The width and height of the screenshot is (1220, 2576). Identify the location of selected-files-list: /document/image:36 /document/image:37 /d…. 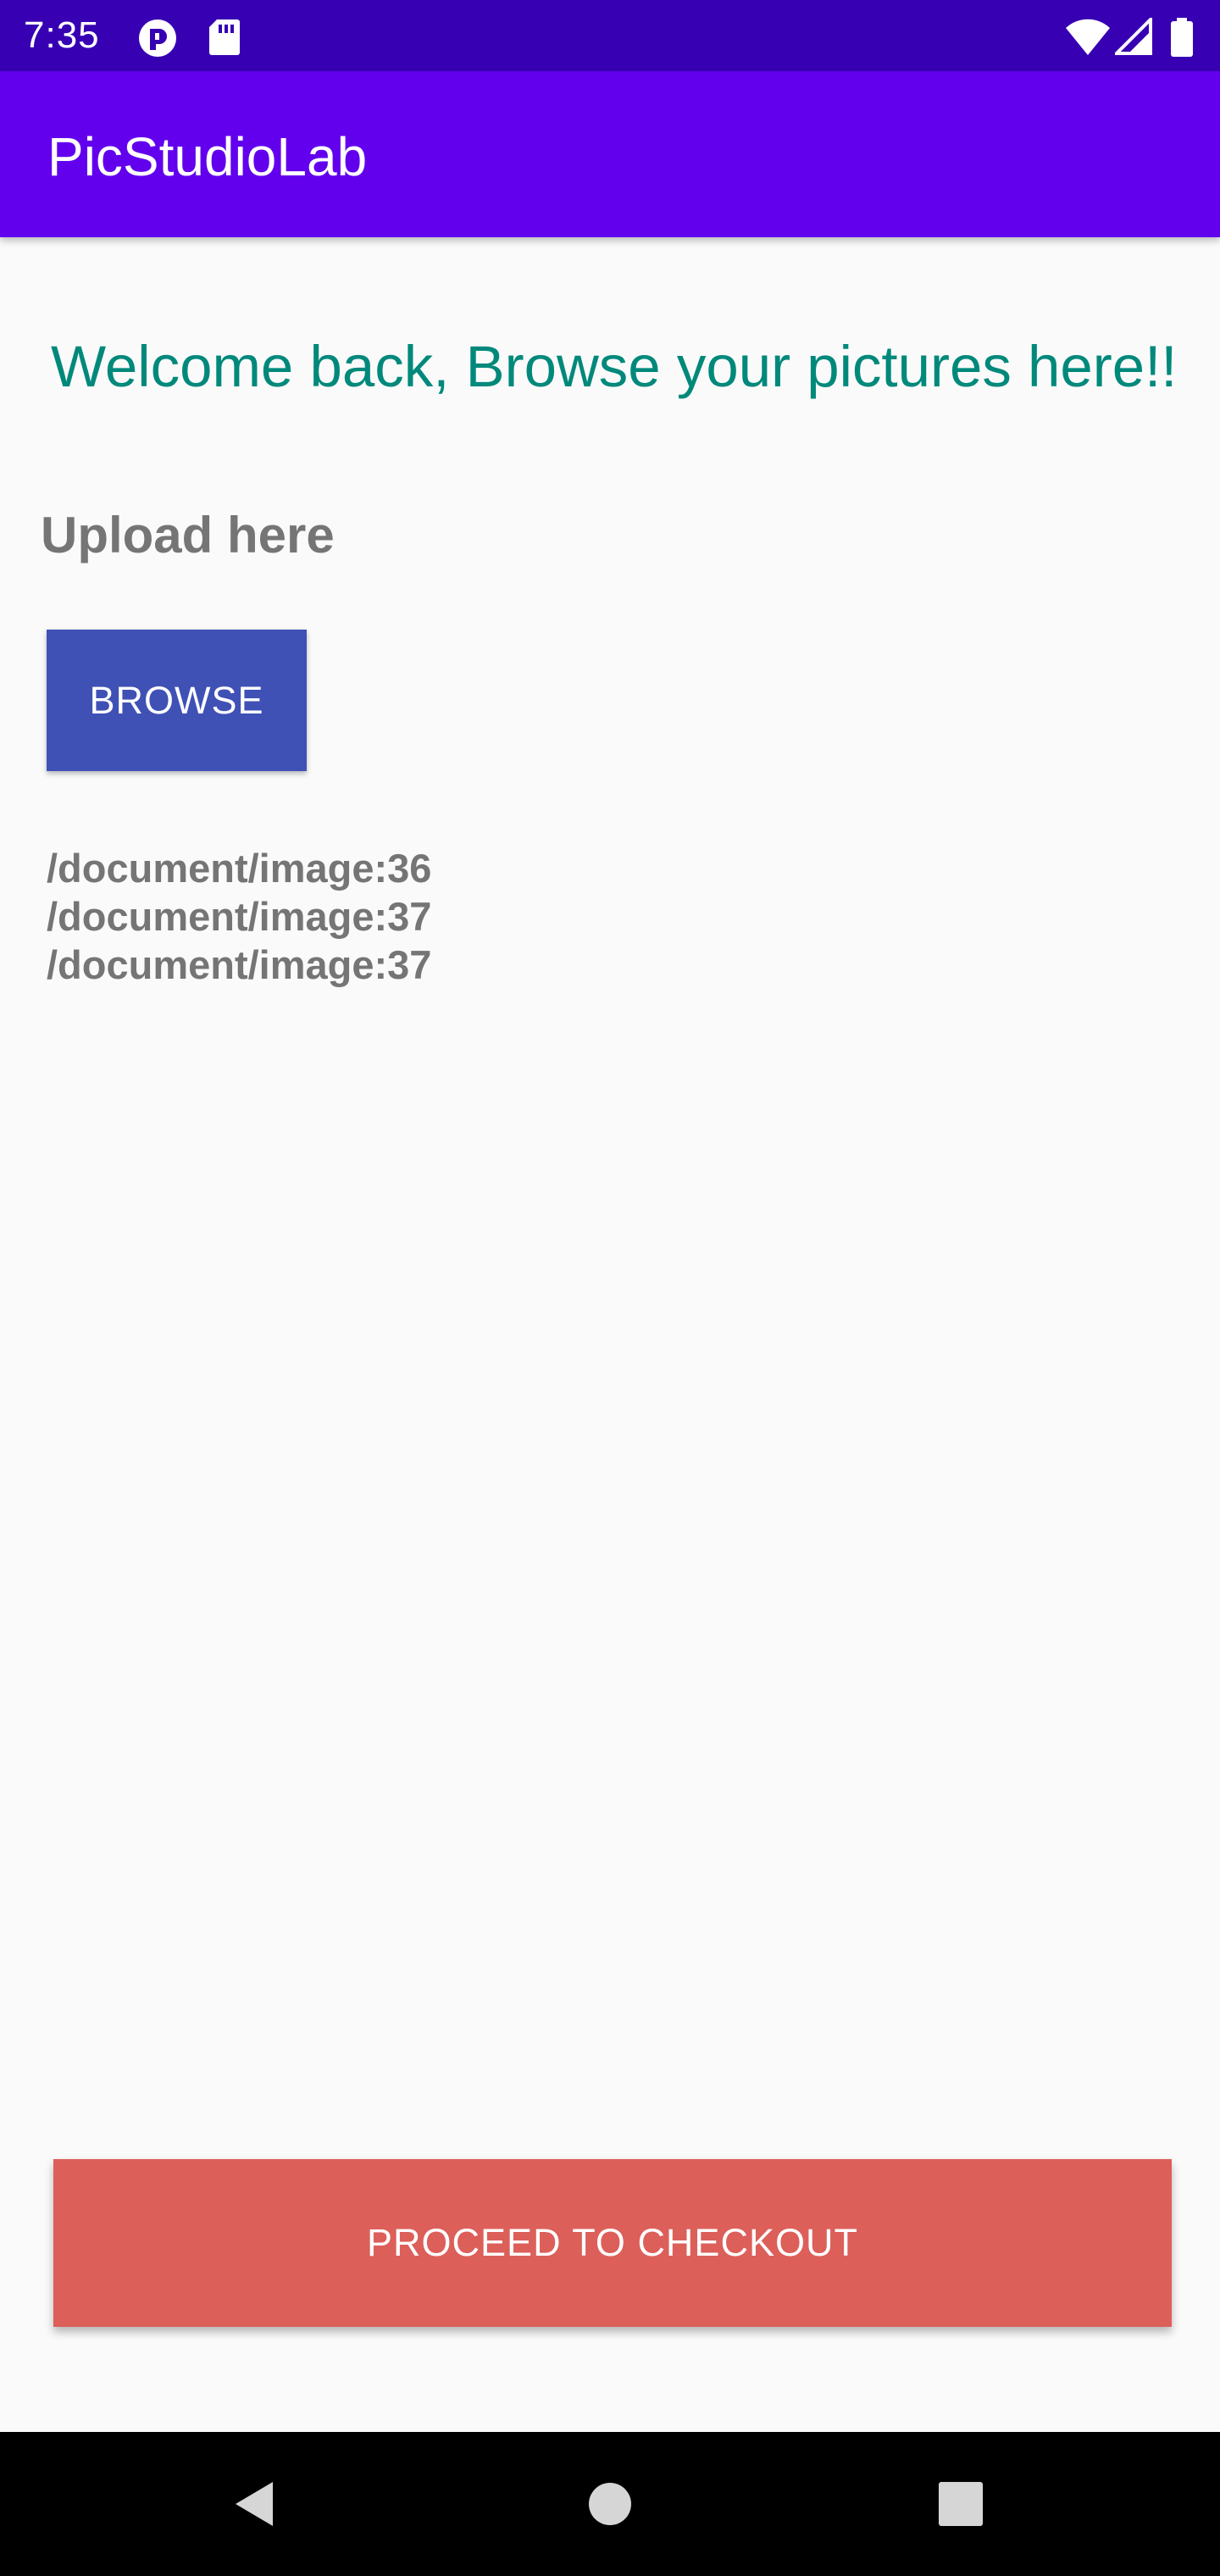
(239, 916).